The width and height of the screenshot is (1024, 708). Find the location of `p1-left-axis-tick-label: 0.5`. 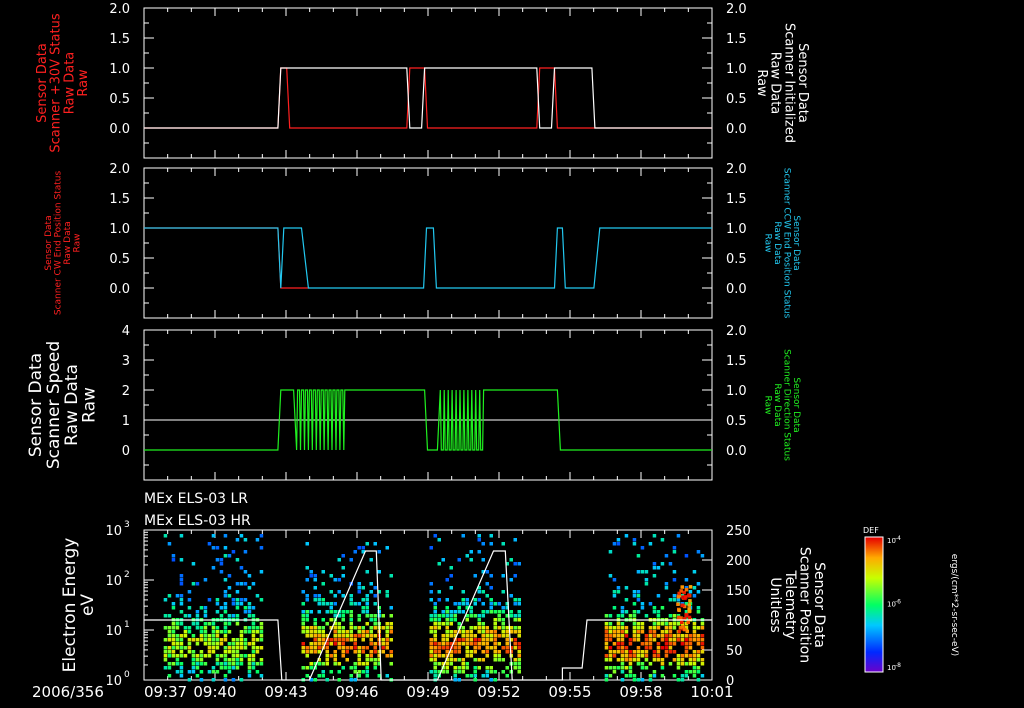

p1-left-axis-tick-label: 0.5 is located at coordinates (119, 99).